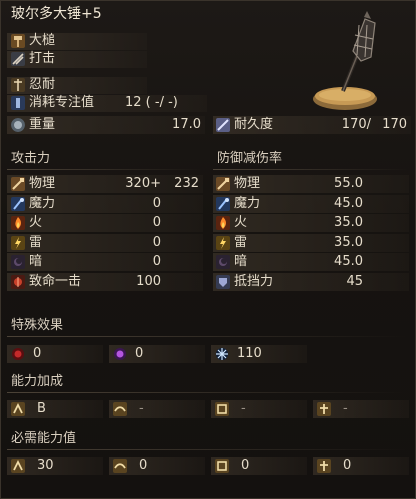 Image resolution: width=416 pixels, height=499 pixels. What do you see at coordinates (222, 354) in the screenshot?
I see `frost-icon` at bounding box center [222, 354].